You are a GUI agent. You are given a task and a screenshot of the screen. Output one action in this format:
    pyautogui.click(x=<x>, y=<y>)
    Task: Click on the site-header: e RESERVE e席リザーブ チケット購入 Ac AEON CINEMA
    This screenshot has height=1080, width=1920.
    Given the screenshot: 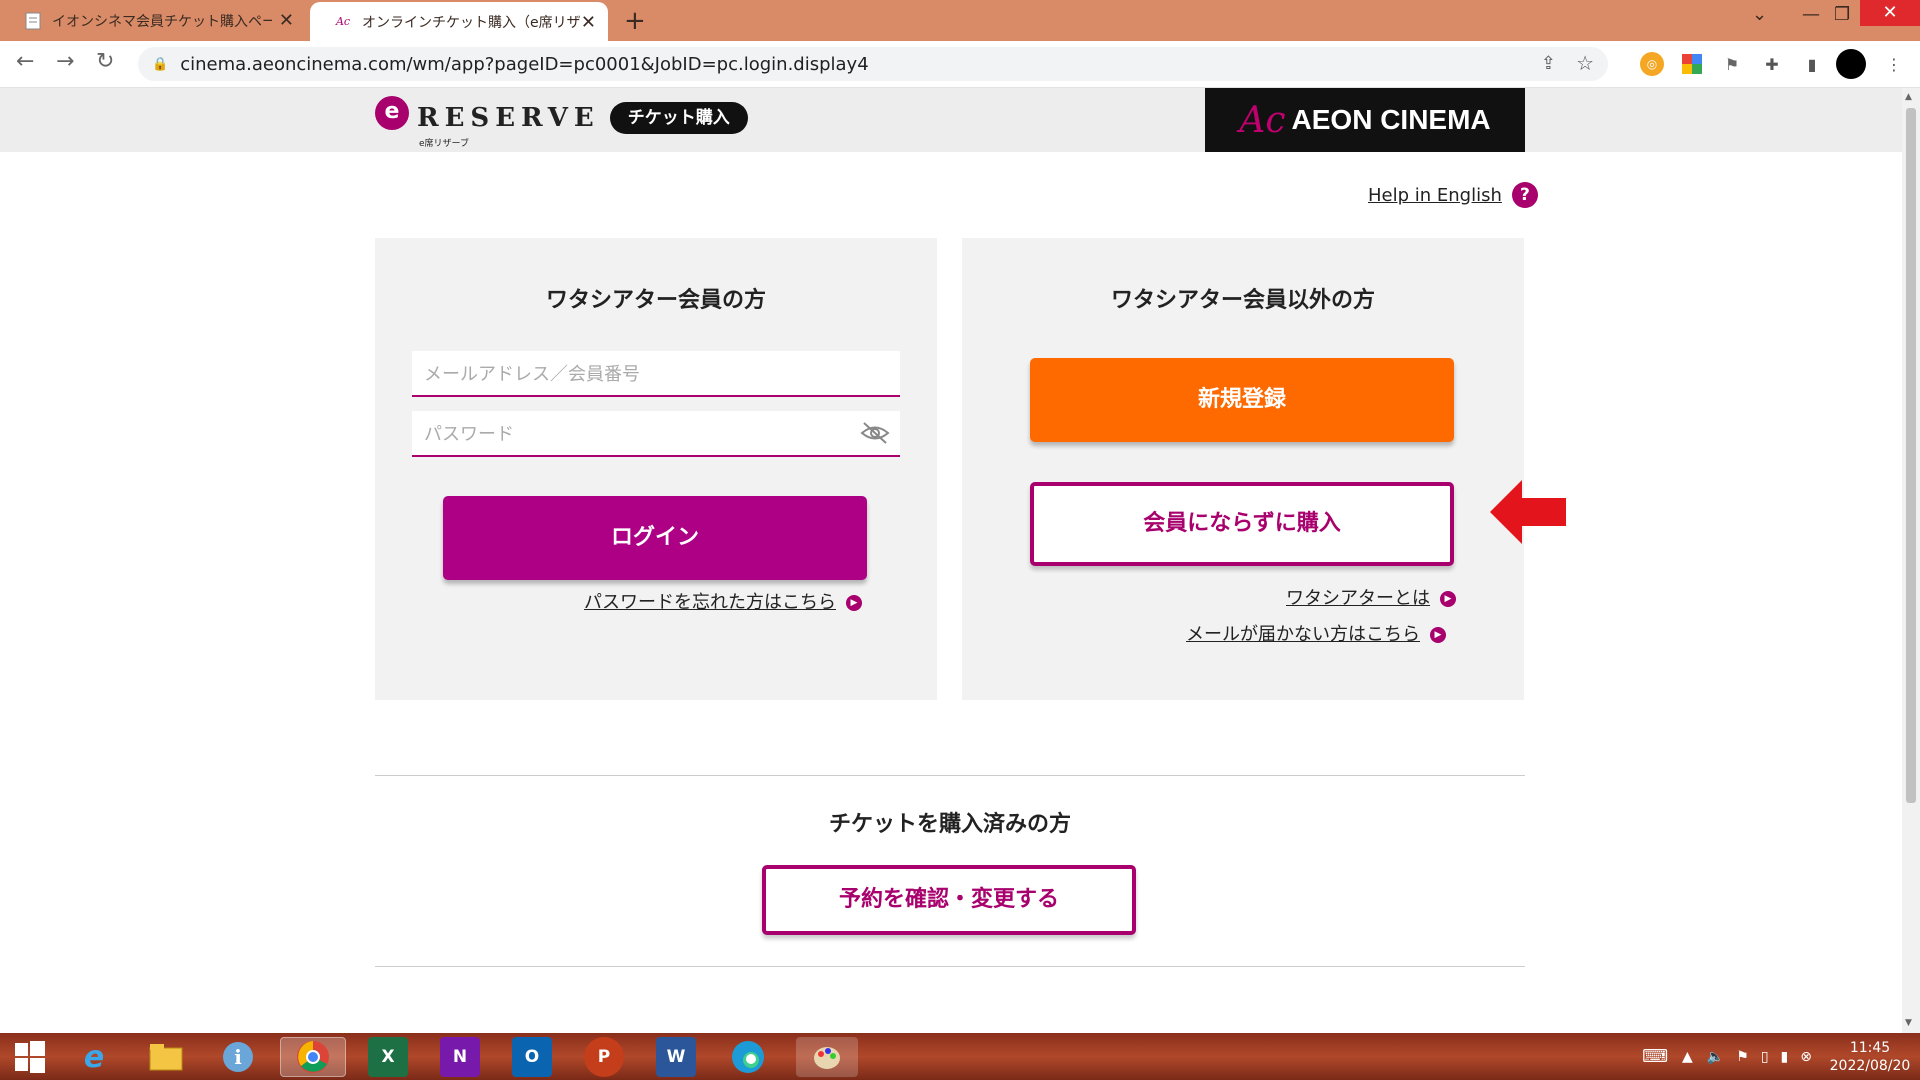 What is the action you would take?
    pyautogui.click(x=951, y=120)
    